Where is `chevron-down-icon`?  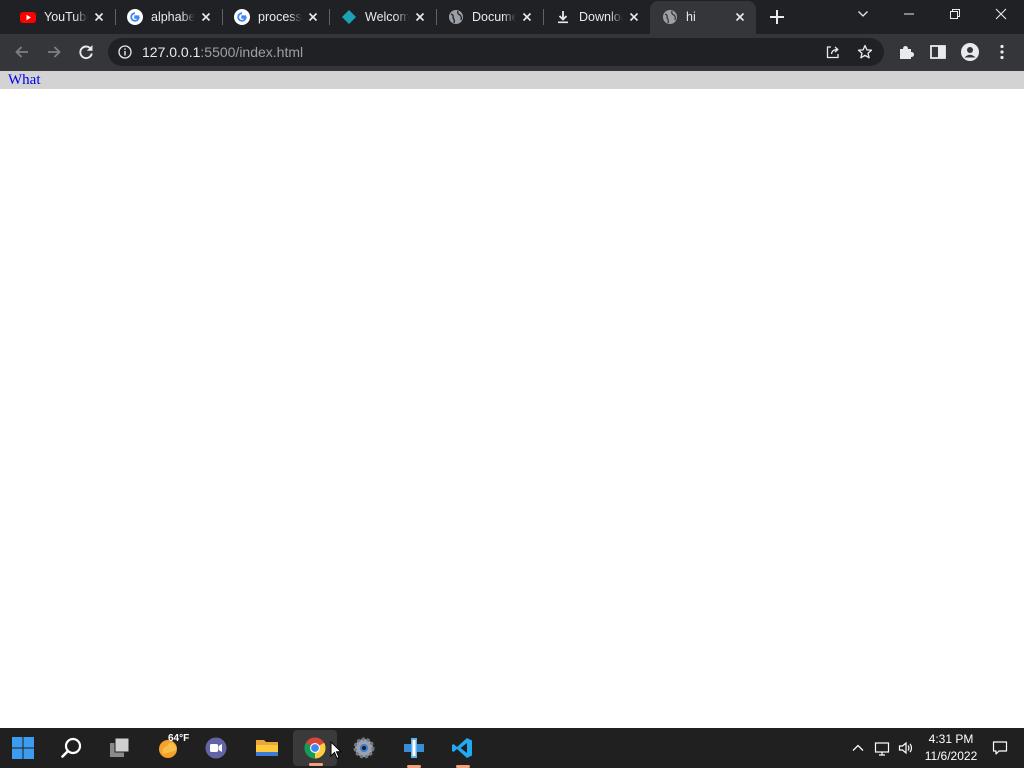
chevron-down-icon is located at coordinates (863, 14).